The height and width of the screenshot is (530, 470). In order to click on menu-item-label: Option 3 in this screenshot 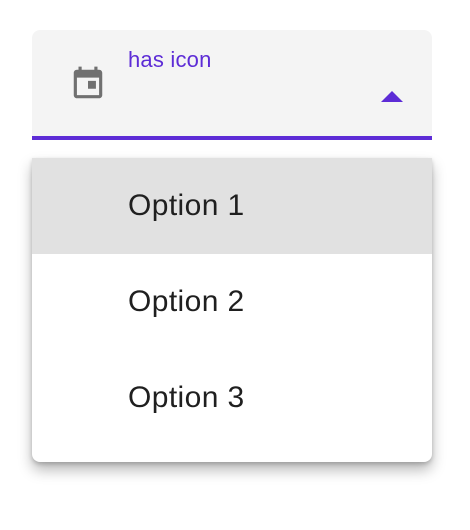, I will do `click(186, 397)`.